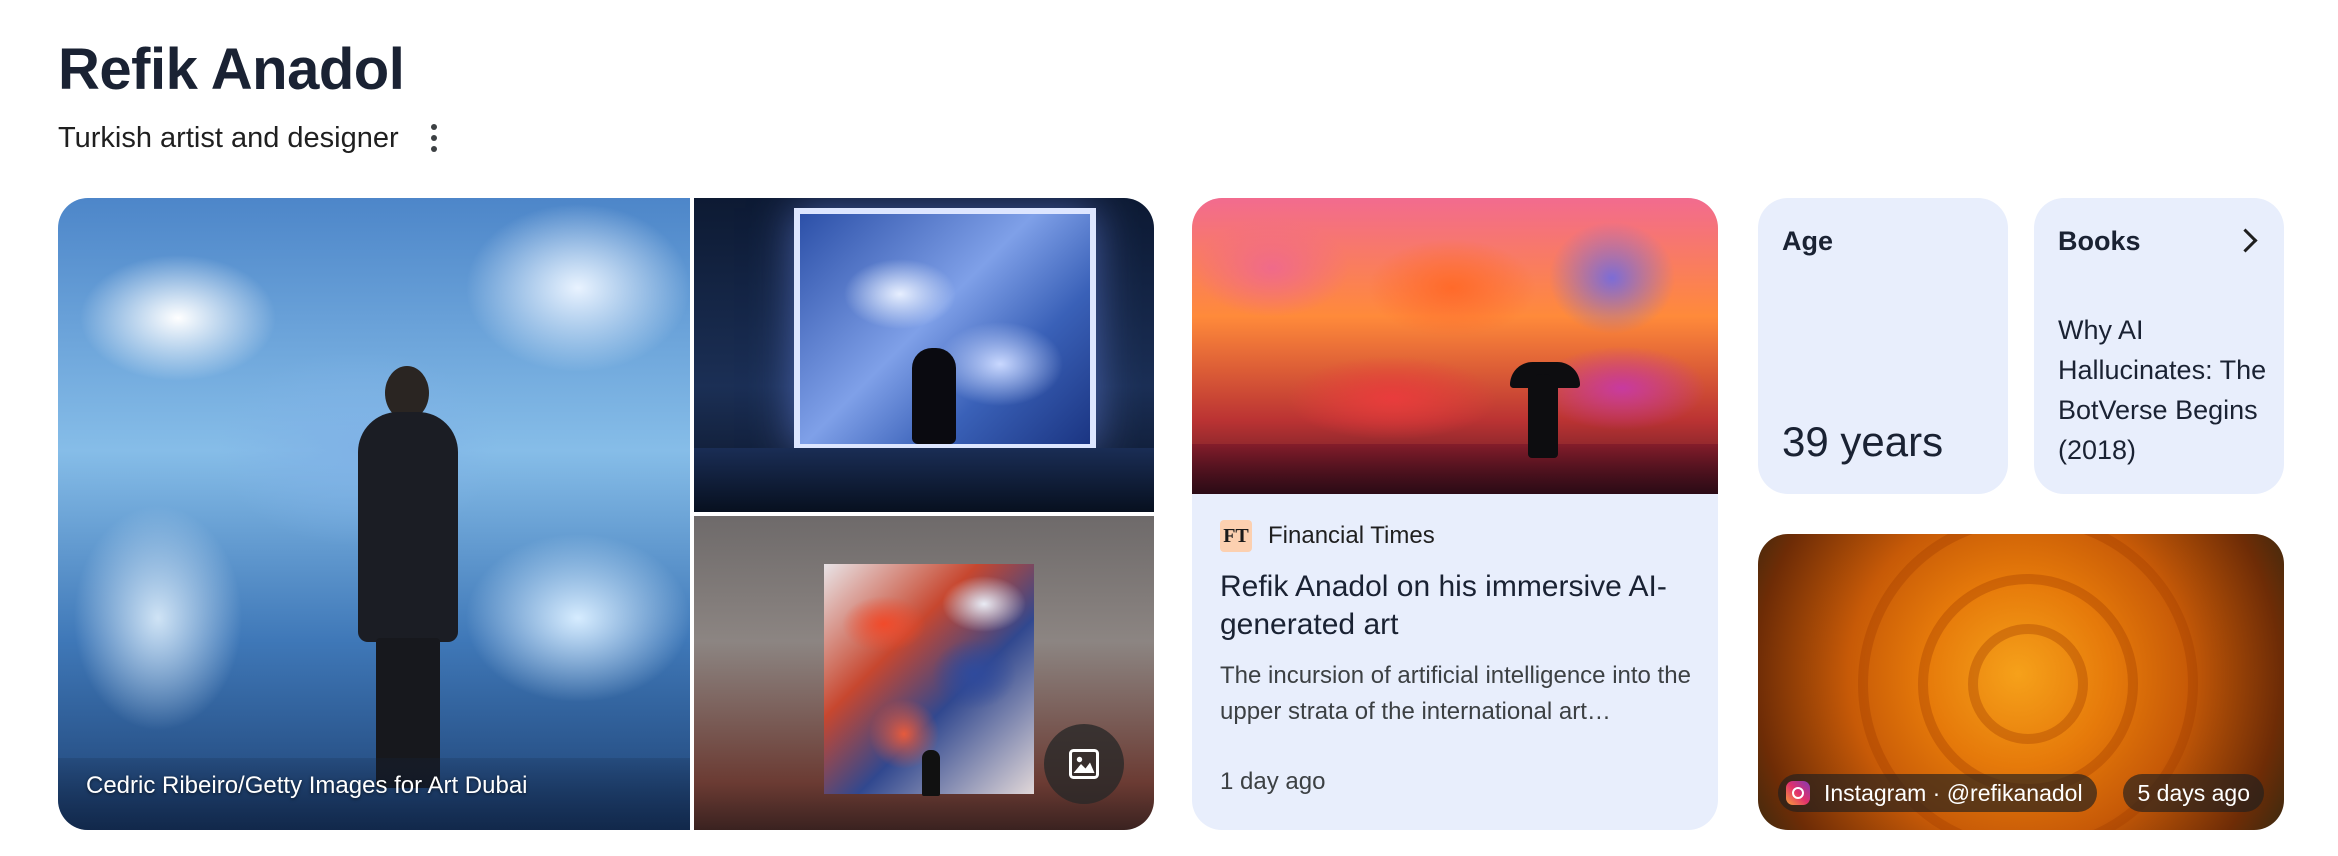  Describe the element at coordinates (1798, 793) in the screenshot. I see `instagram-icon` at that location.